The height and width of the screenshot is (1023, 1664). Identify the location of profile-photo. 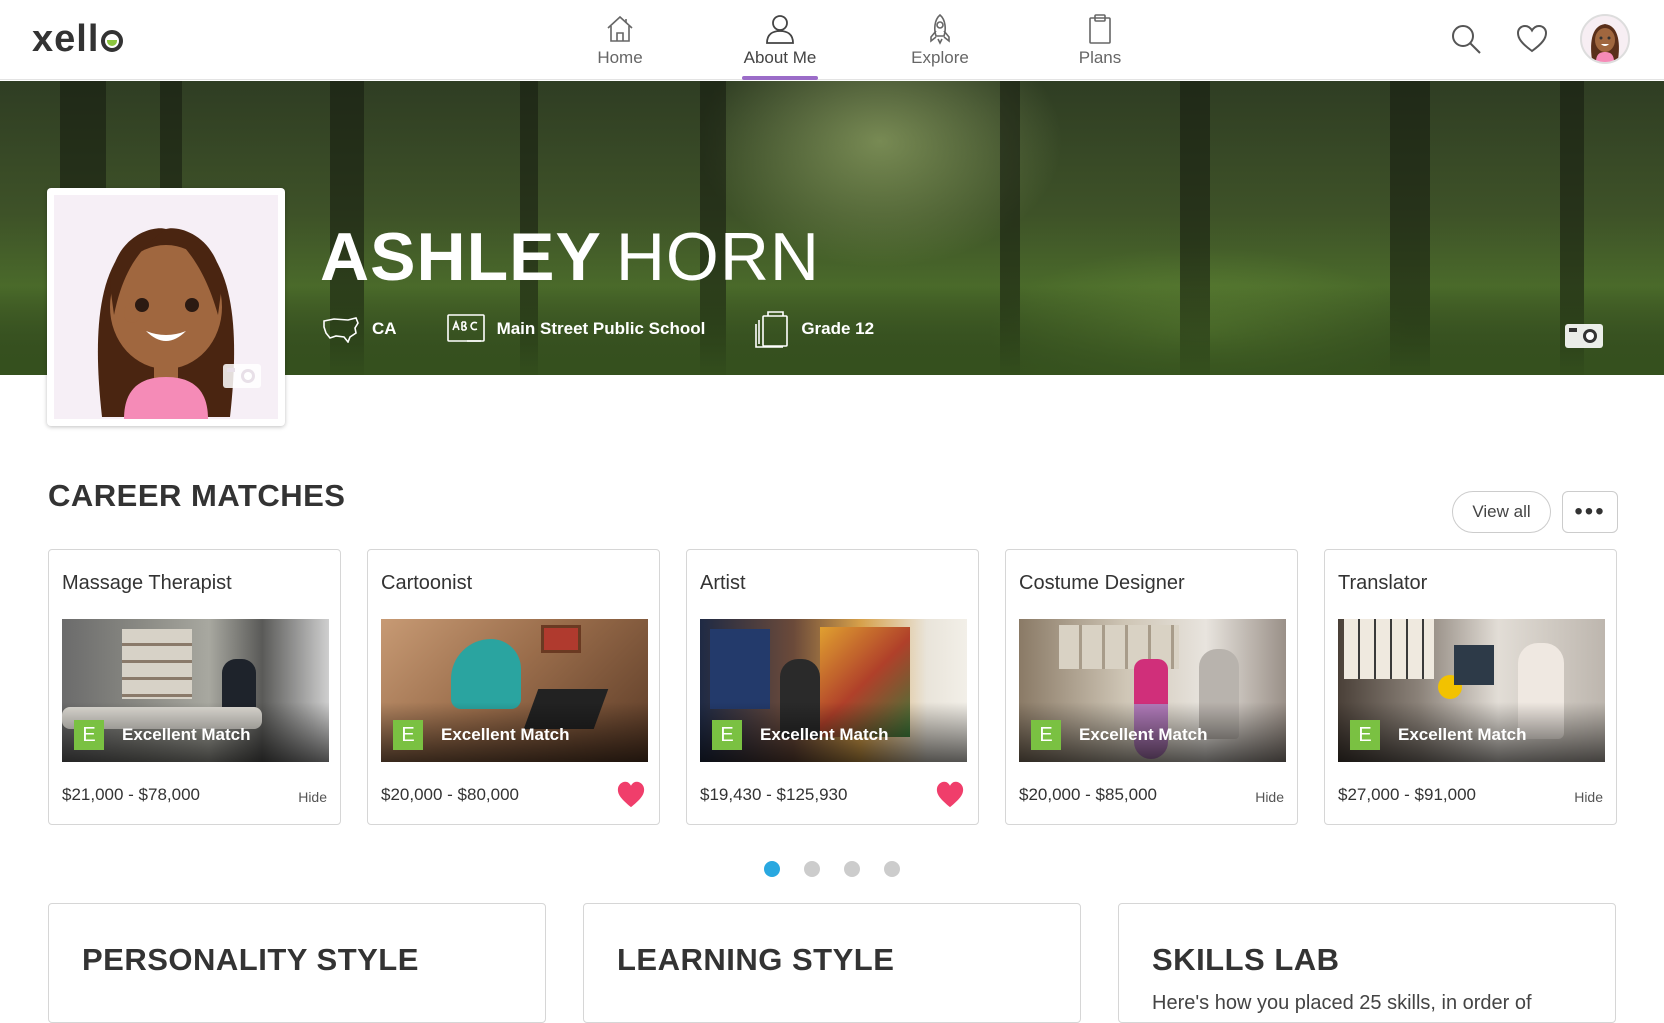
(166, 307).